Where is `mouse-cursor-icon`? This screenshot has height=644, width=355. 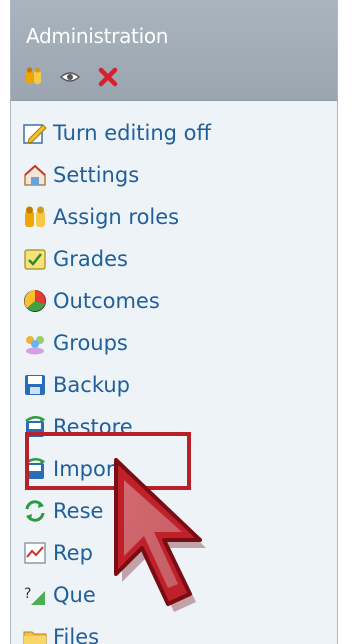 mouse-cursor-icon is located at coordinates (160, 535).